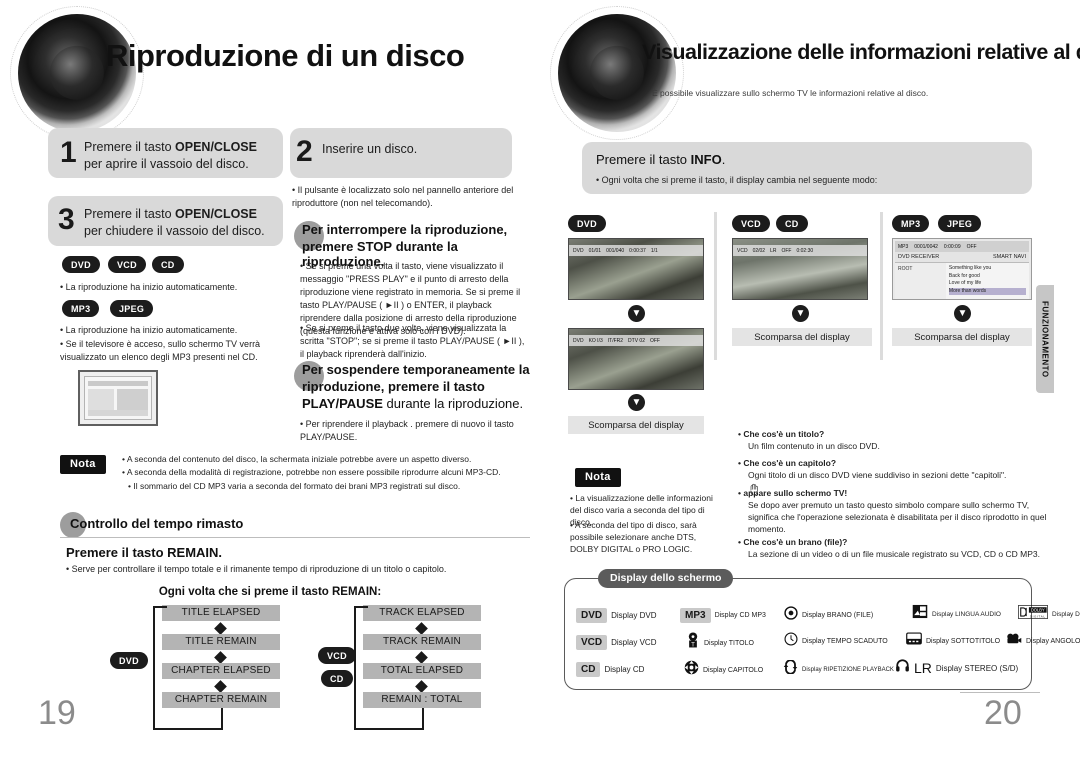 The image size is (1080, 763). Describe the element at coordinates (800, 269) in the screenshot. I see `col2-tv-screenshot-1: VCD 02/02 LR OFF 0:02:30` at that location.